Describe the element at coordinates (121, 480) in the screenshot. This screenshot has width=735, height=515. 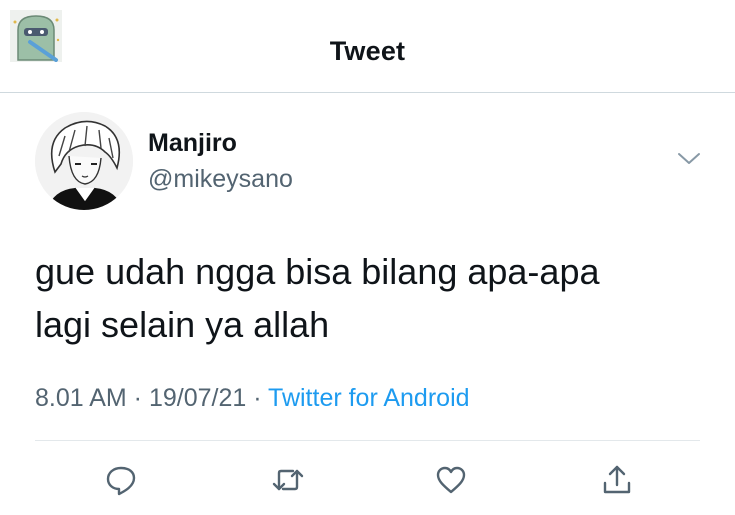
I see `comment-icon` at that location.